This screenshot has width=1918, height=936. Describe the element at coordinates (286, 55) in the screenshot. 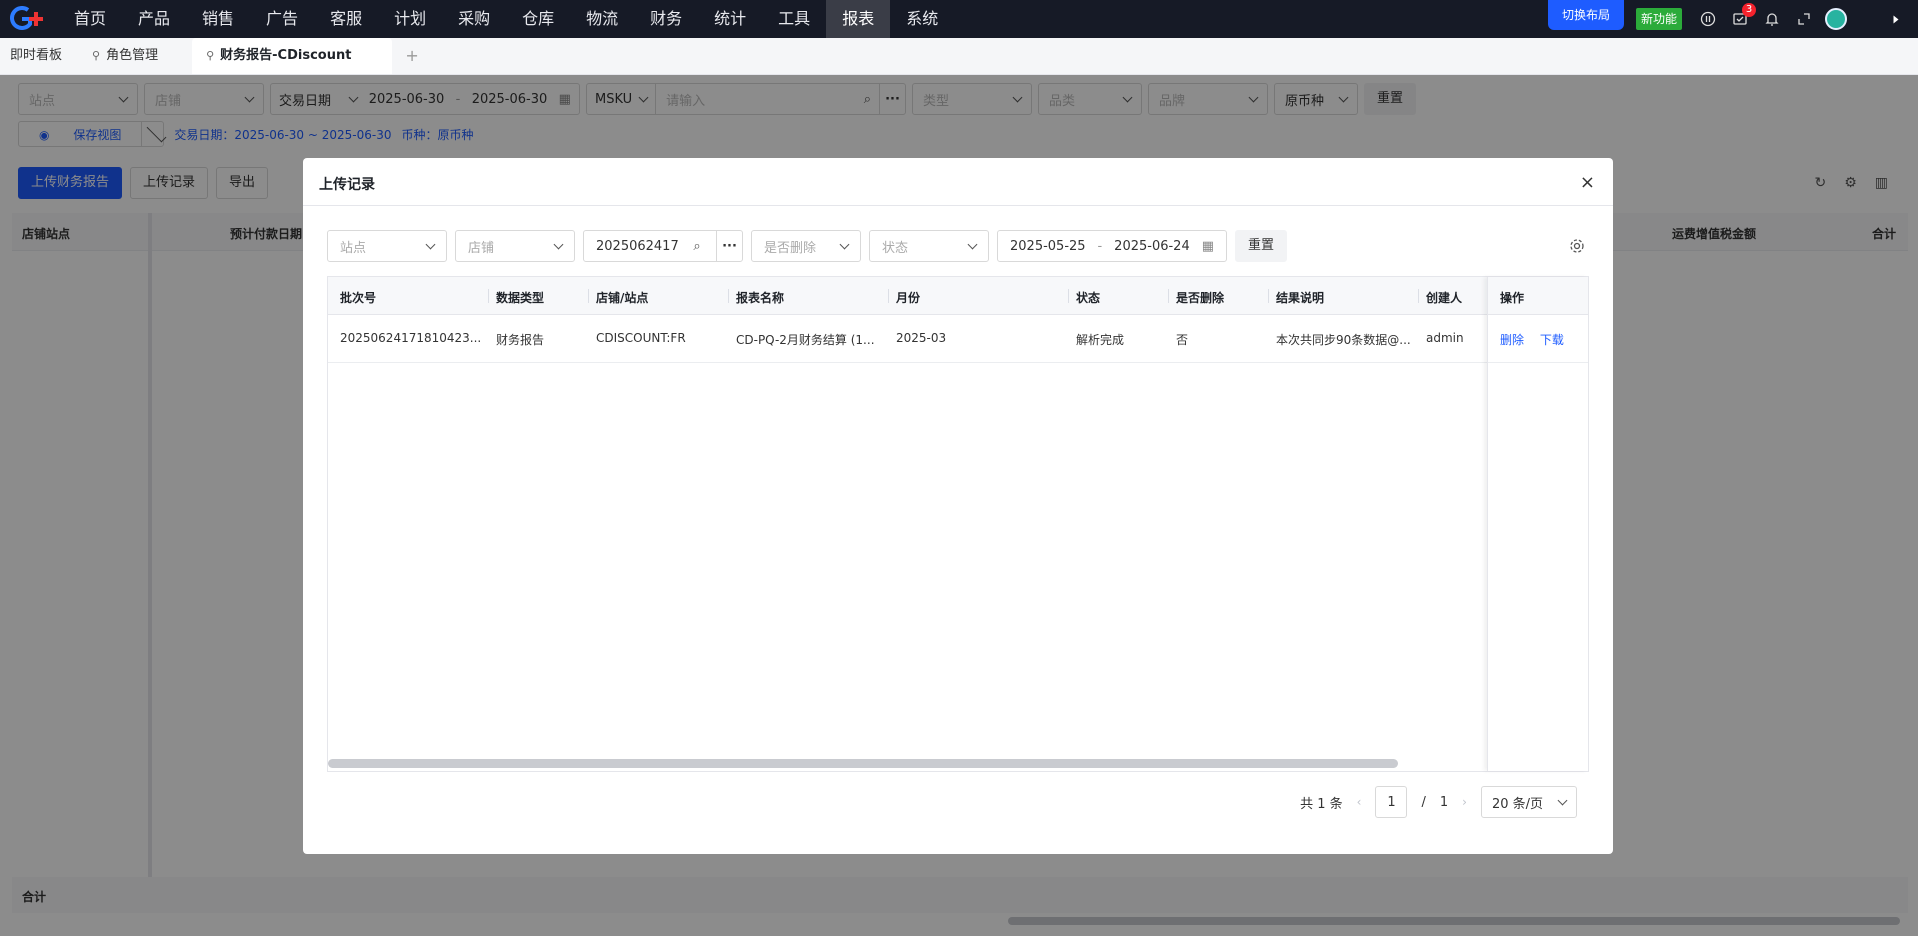

I see `tab-label: 财务报告-CDiscount` at that location.